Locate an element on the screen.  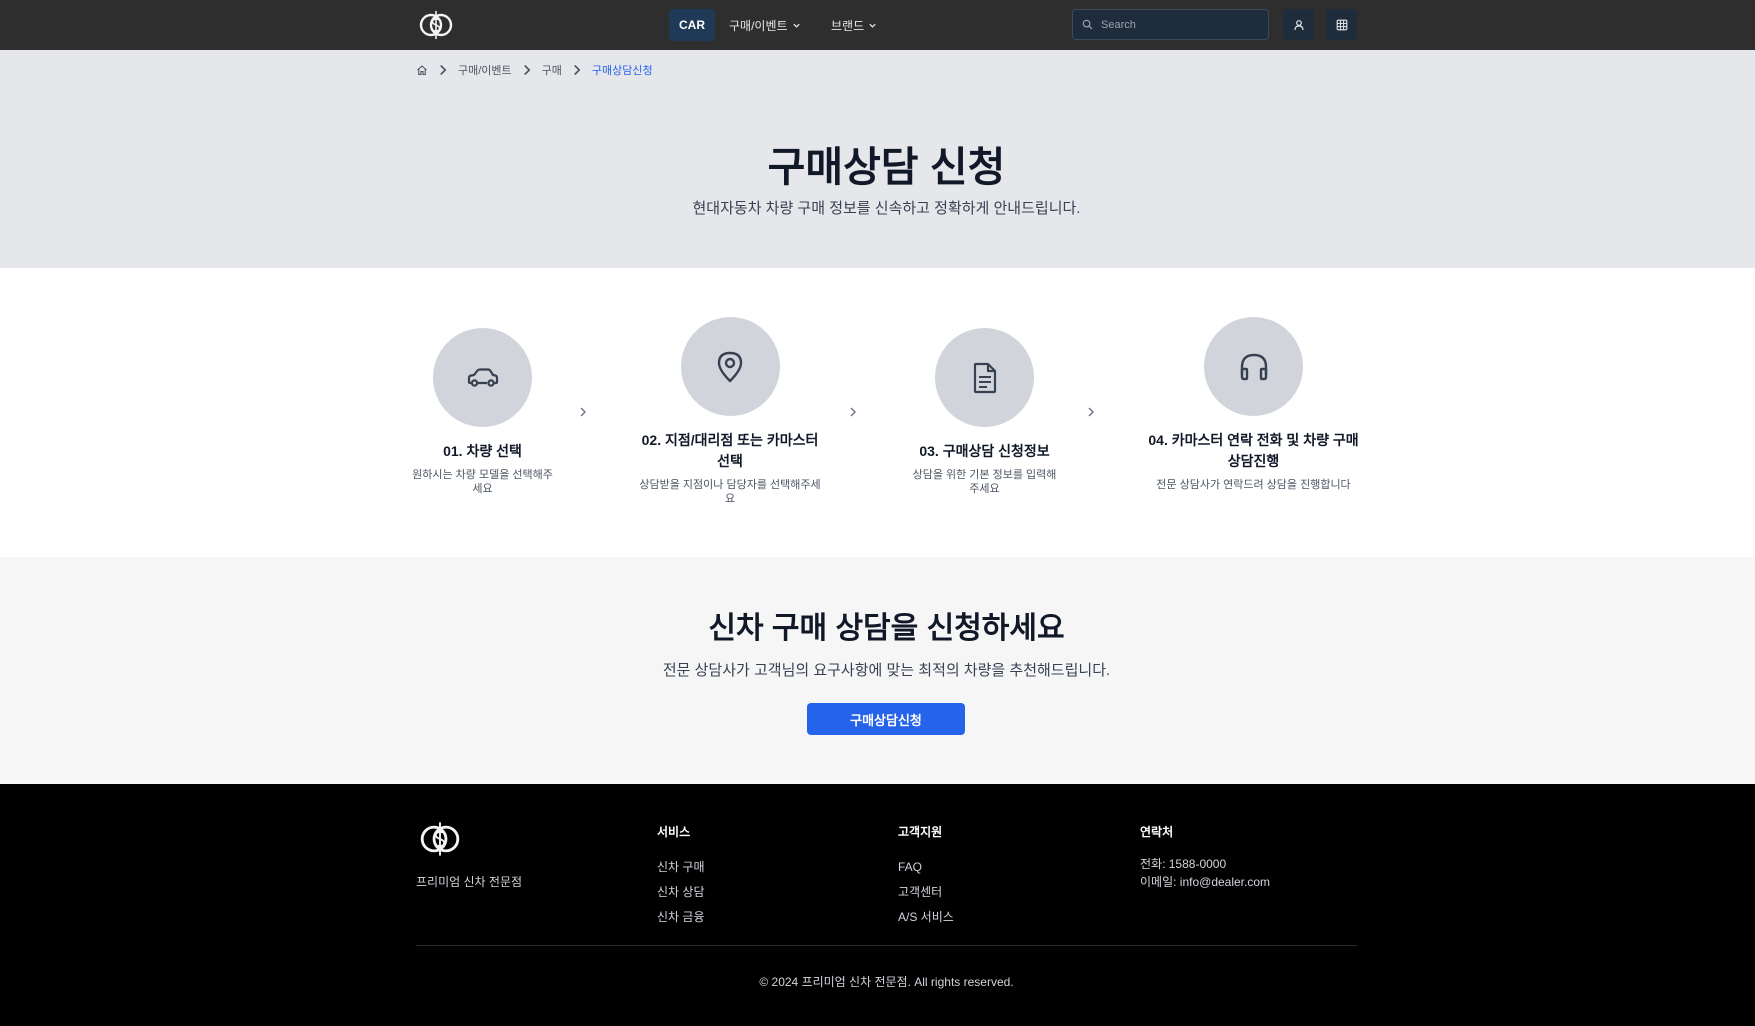
footer-link-new-car-finance: 신차 금융 is located at coordinates (681, 917).